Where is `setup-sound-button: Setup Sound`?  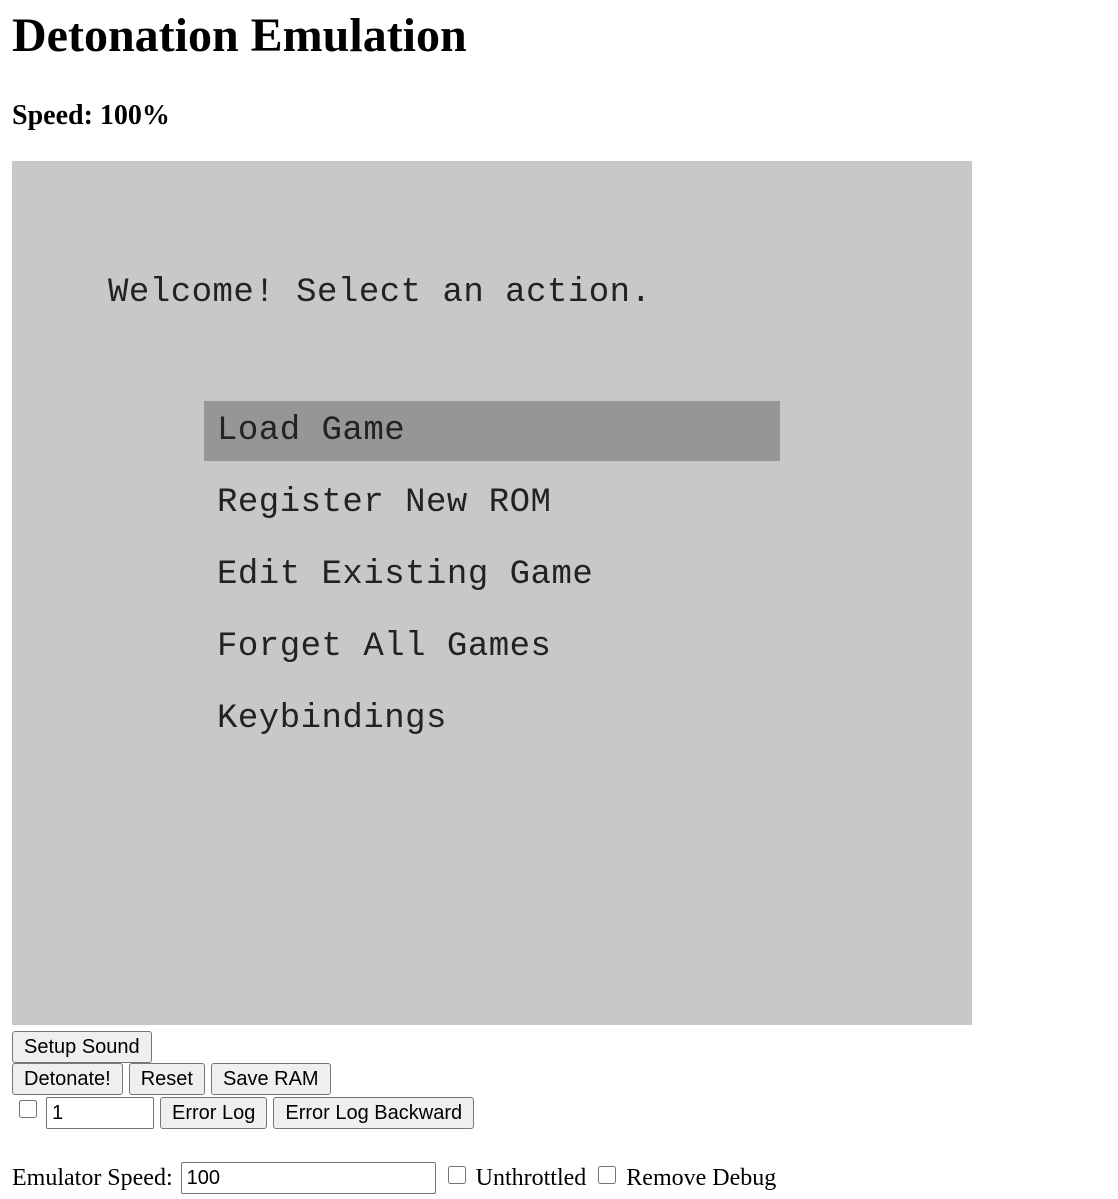 setup-sound-button: Setup Sound is located at coordinates (82, 1047).